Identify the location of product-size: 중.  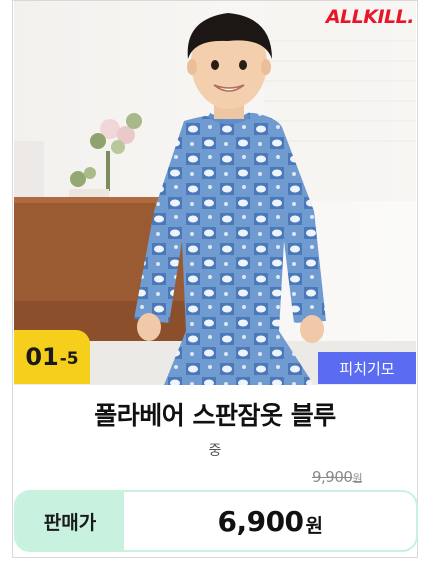
(215, 451).